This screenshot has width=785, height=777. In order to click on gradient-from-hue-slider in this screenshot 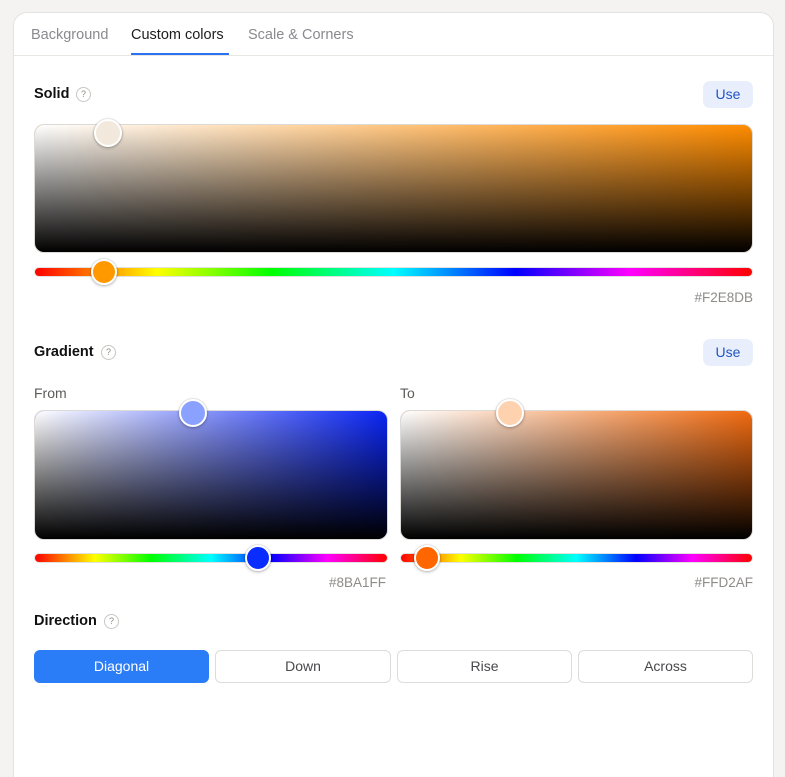, I will do `click(211, 558)`.